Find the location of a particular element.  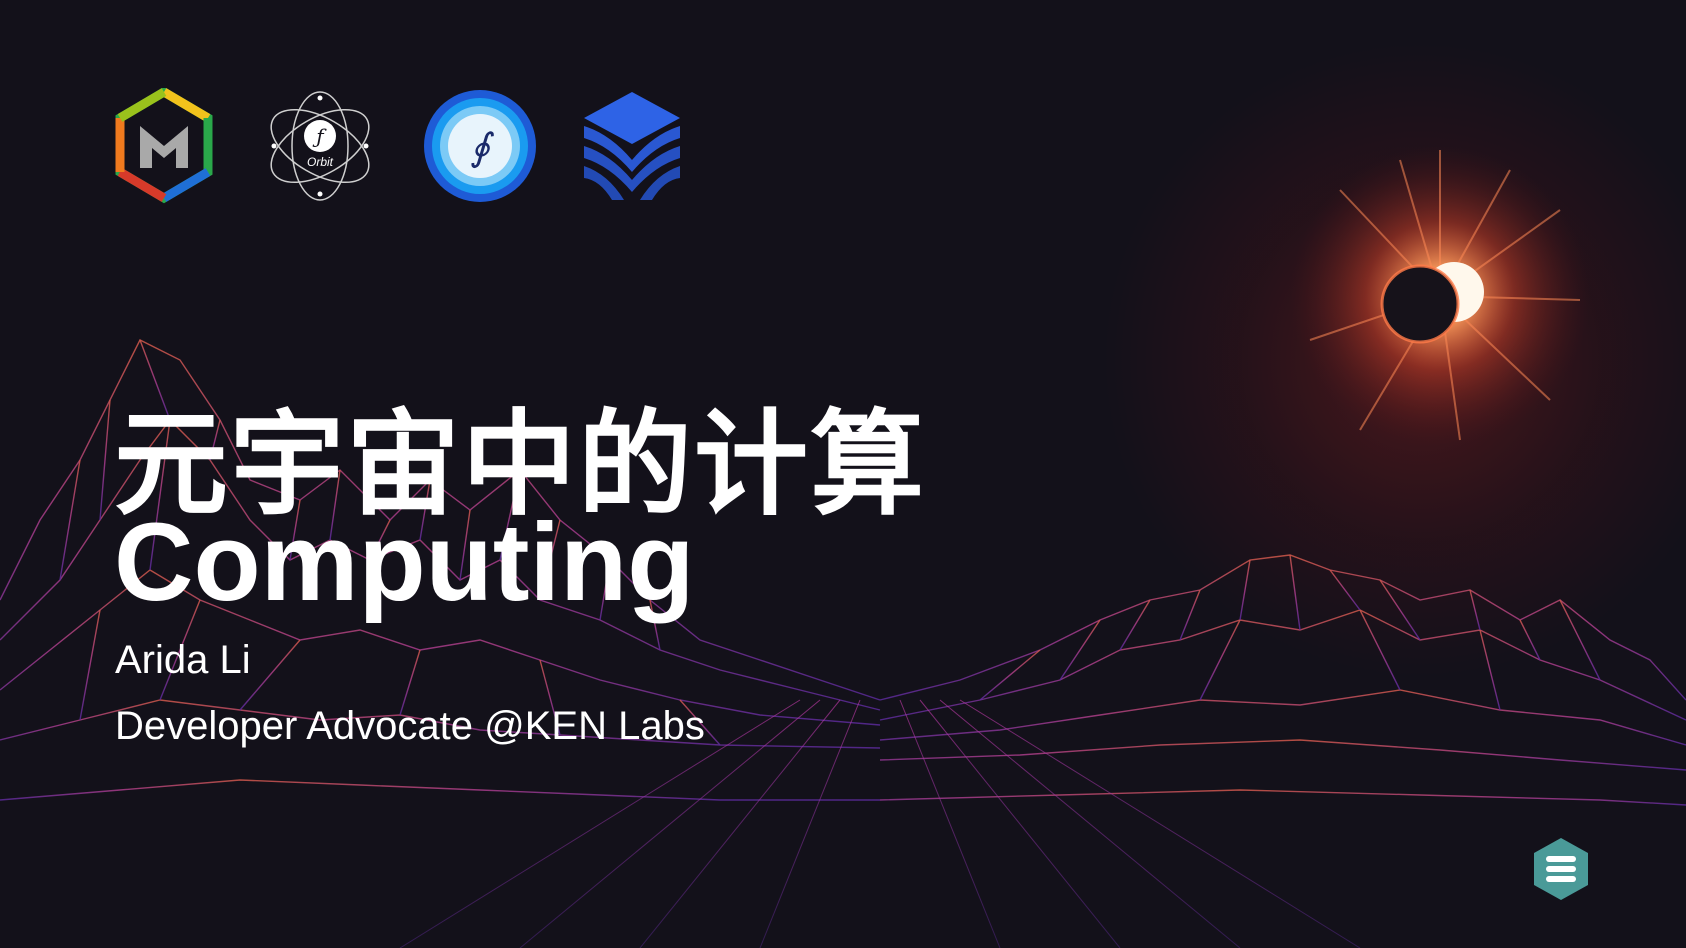

orbit-logo-label: Orbit is located at coordinates (320, 162).